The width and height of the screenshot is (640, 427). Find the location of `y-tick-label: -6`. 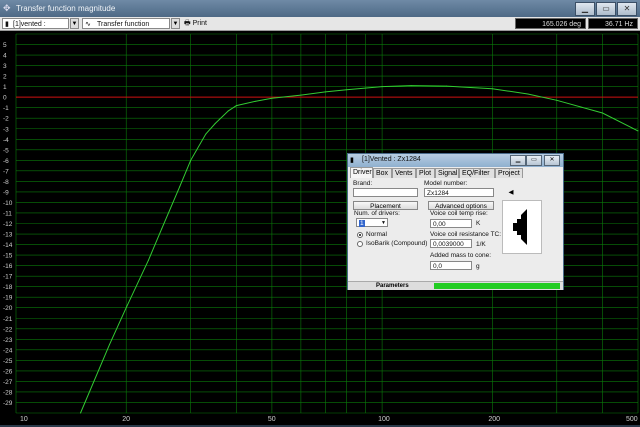

y-tick-label: -6 is located at coordinates (6, 161).